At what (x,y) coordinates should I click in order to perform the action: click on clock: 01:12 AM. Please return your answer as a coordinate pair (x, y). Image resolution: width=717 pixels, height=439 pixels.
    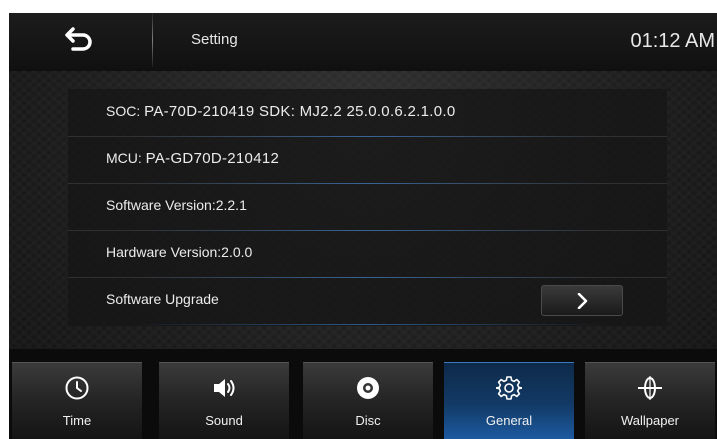
    Looking at the image, I should click on (672, 41).